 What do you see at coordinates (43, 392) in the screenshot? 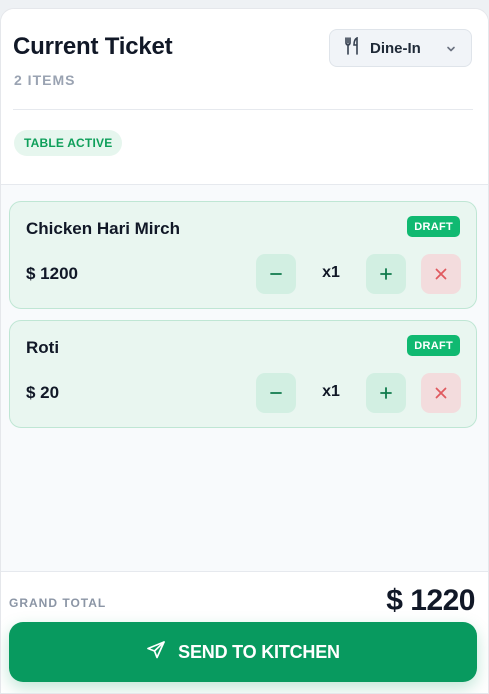
I see `item-price: $ 20` at bounding box center [43, 392].